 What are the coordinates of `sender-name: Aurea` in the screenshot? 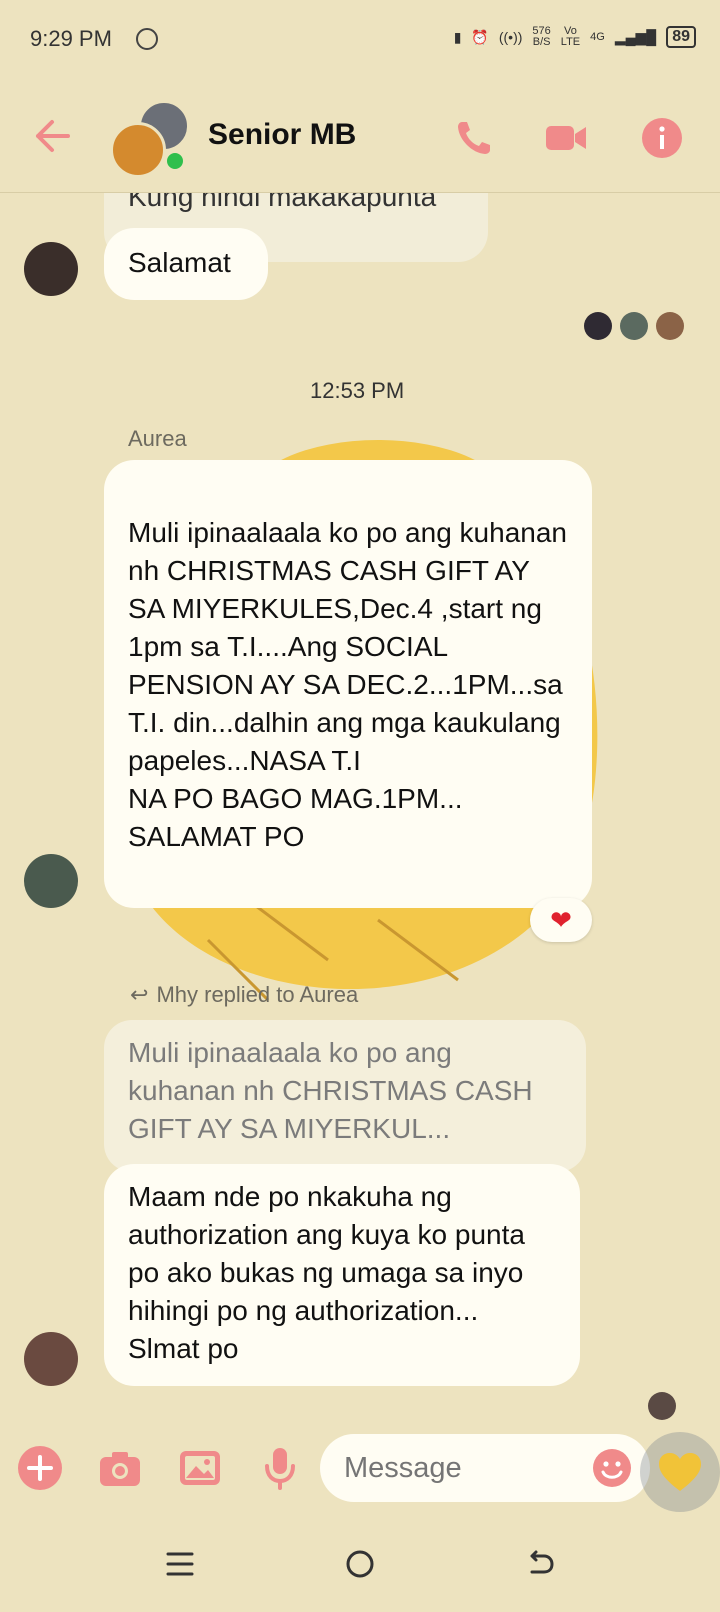 It's located at (157, 438).